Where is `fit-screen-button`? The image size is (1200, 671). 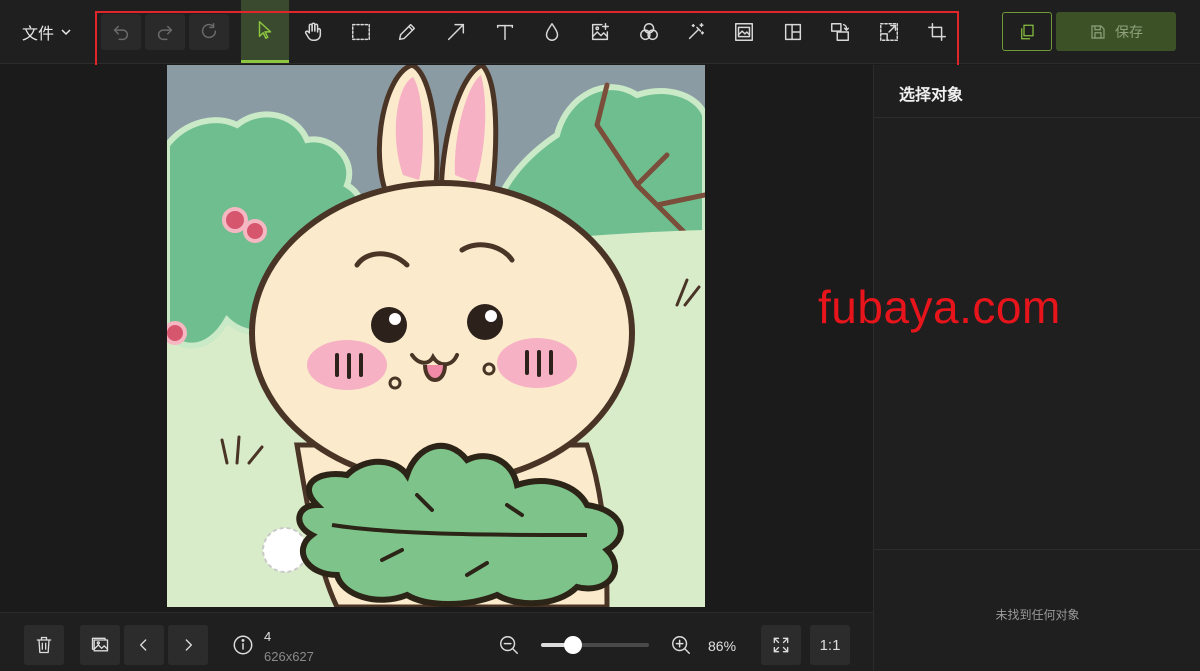 fit-screen-button is located at coordinates (781, 645).